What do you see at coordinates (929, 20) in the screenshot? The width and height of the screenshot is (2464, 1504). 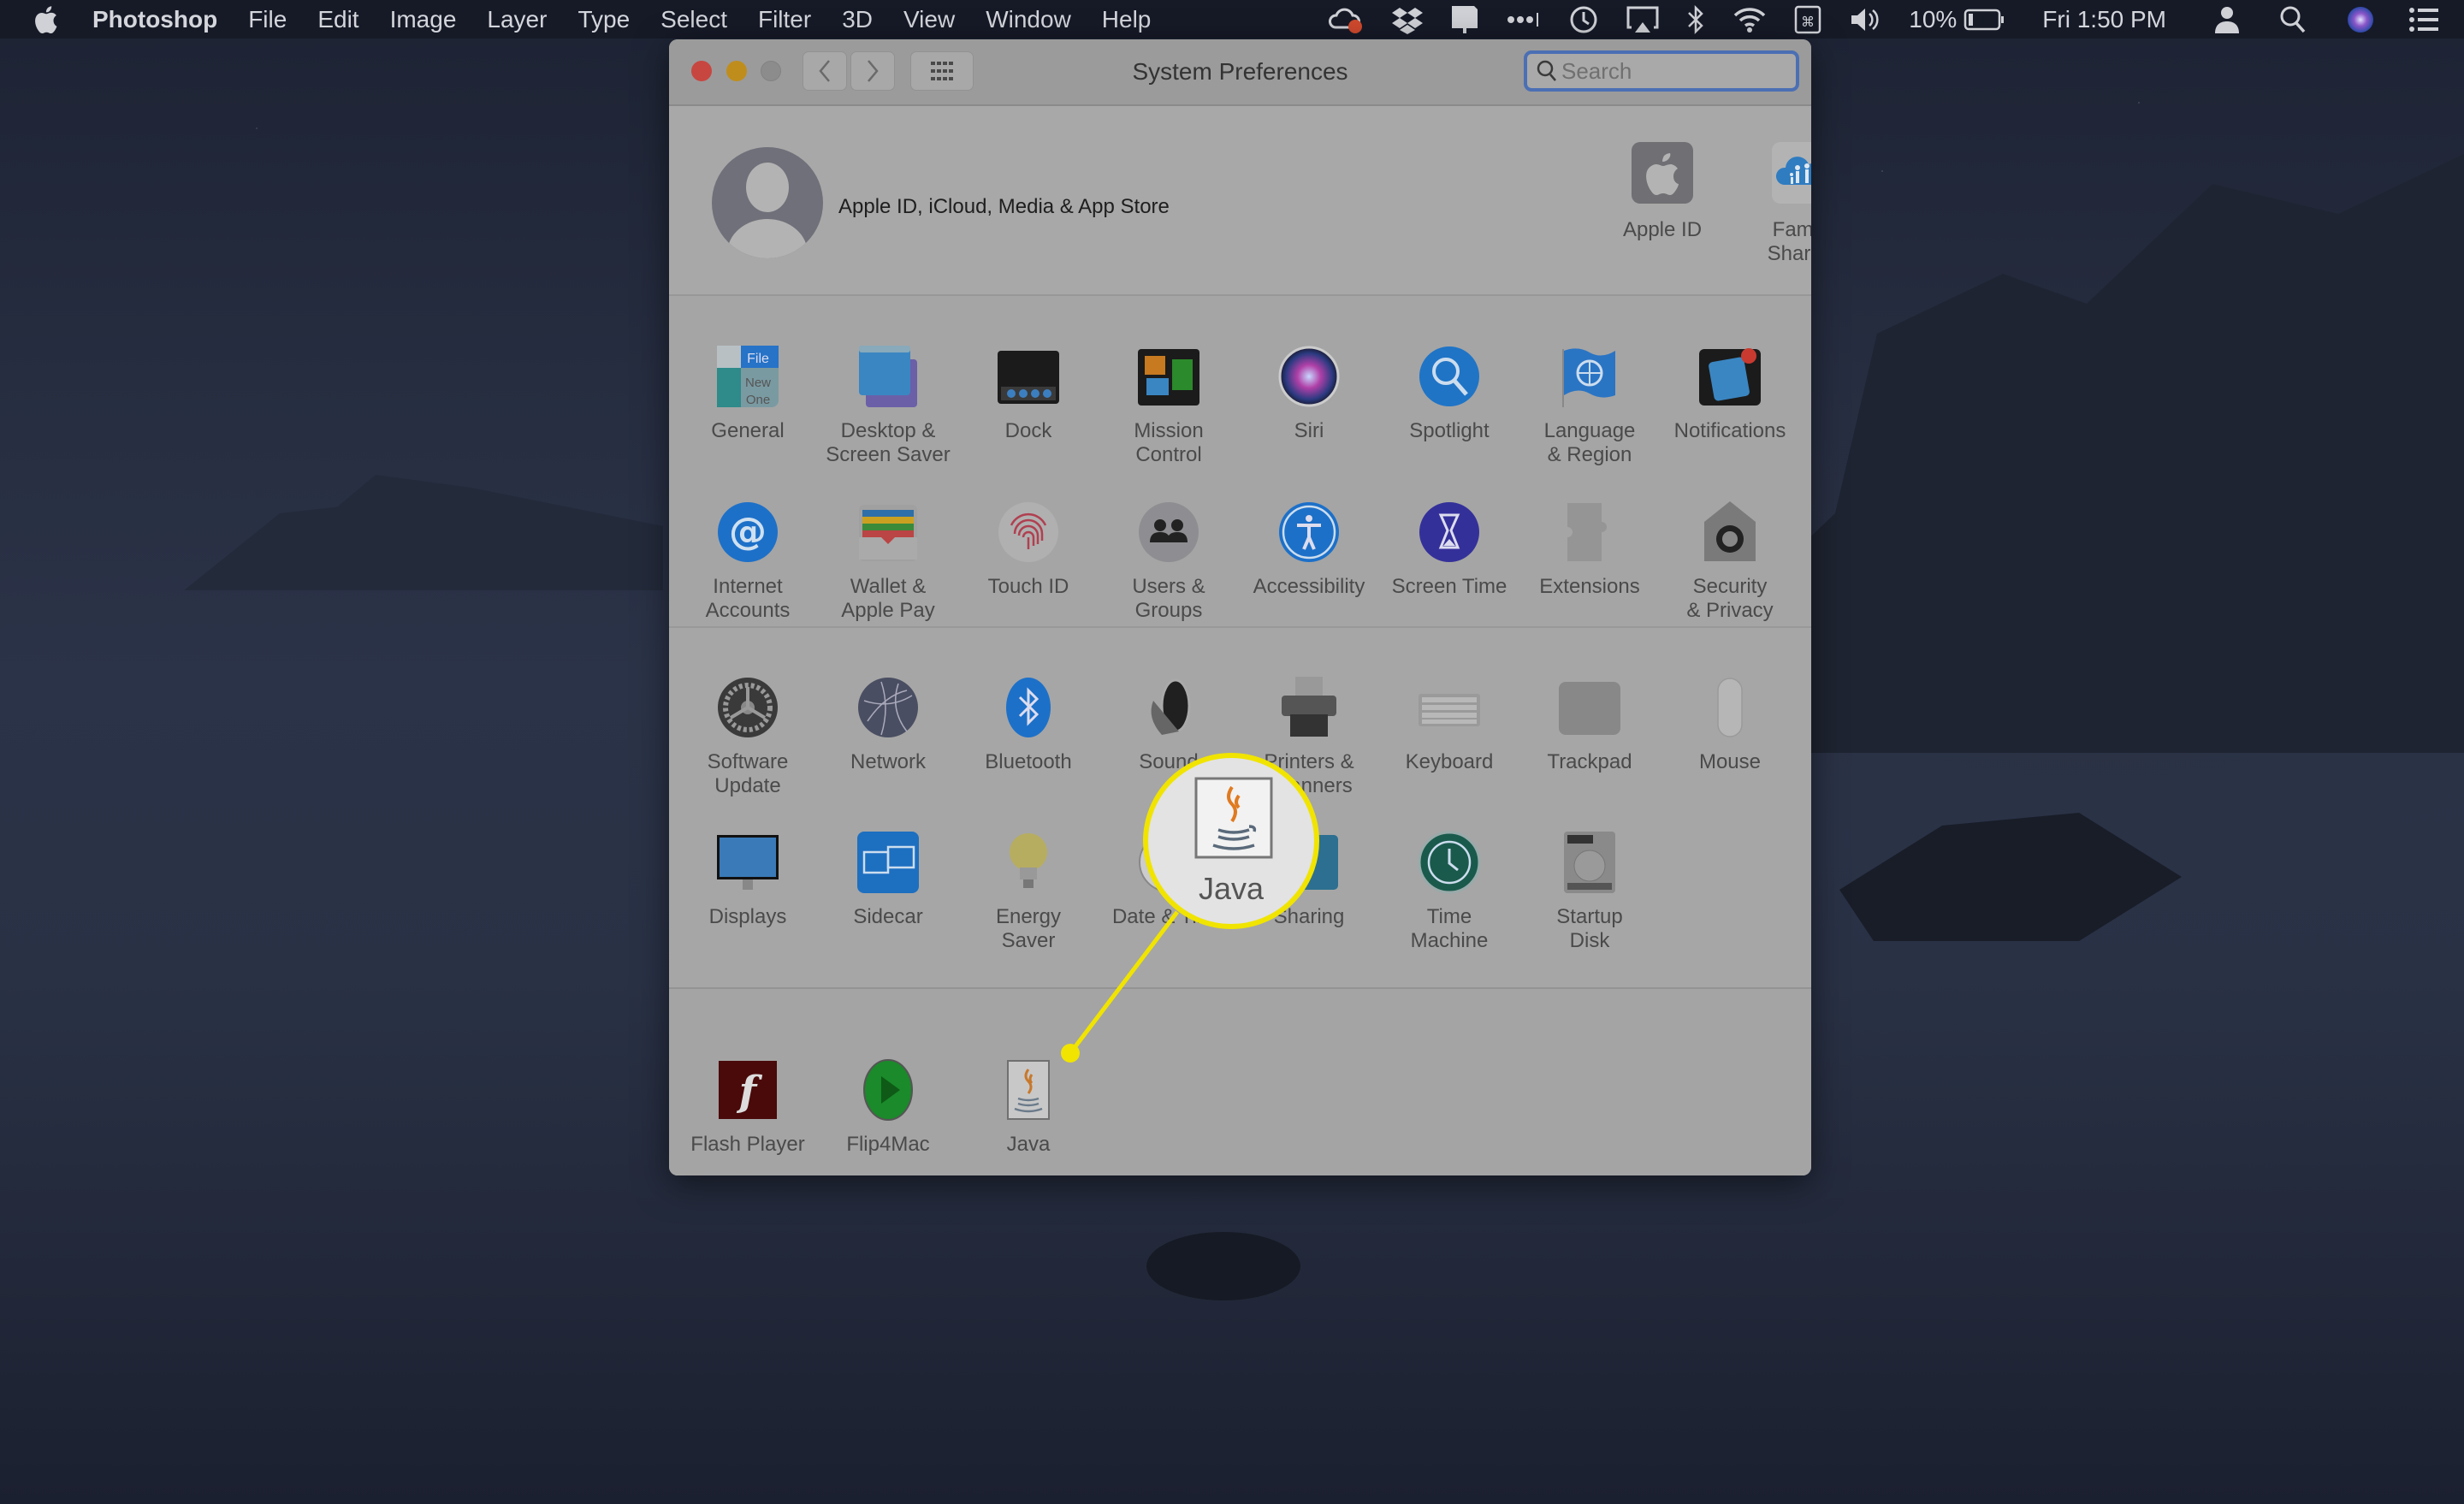 I see `menu-view: View` at bounding box center [929, 20].